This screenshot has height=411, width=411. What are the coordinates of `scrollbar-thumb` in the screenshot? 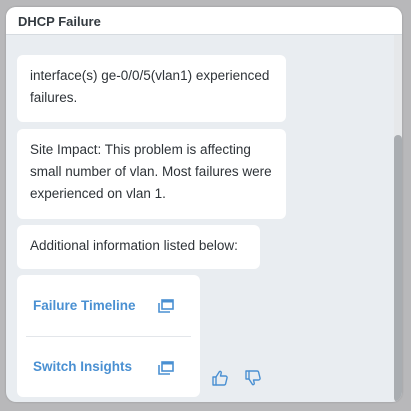 It's located at (398, 268).